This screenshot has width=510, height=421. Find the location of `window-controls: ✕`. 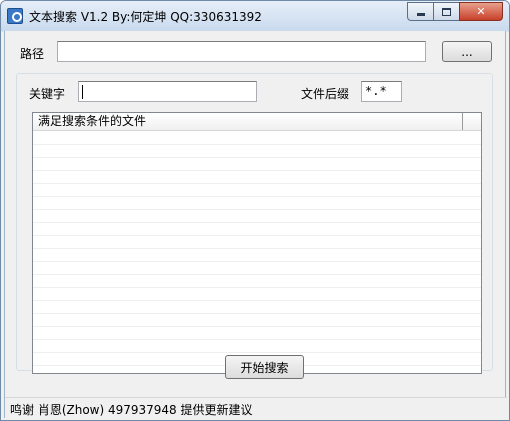

window-controls: ✕ is located at coordinates (455, 11).